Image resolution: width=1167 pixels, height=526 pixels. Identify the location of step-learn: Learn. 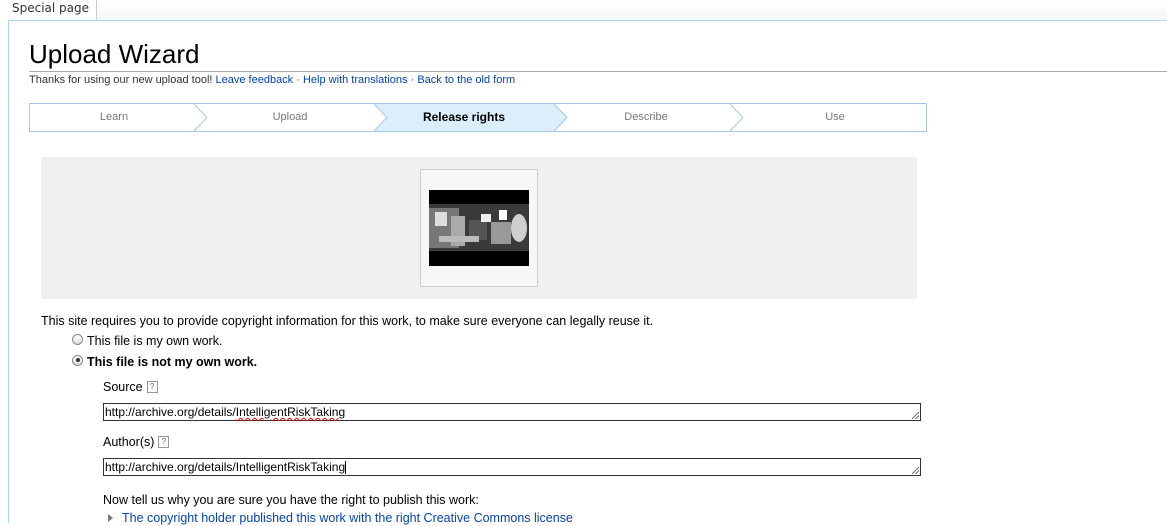
(114, 117).